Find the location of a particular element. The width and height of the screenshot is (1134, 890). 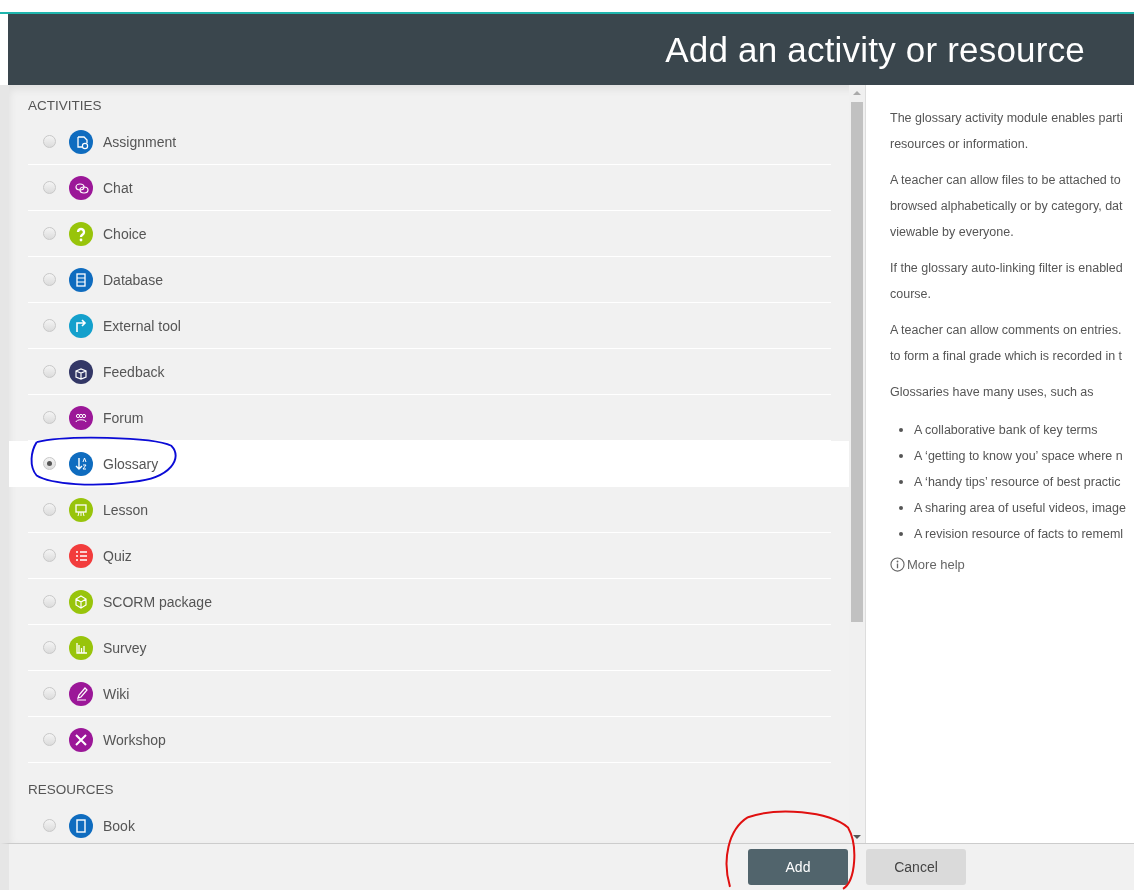

item-label: Survey is located at coordinates (125, 647).